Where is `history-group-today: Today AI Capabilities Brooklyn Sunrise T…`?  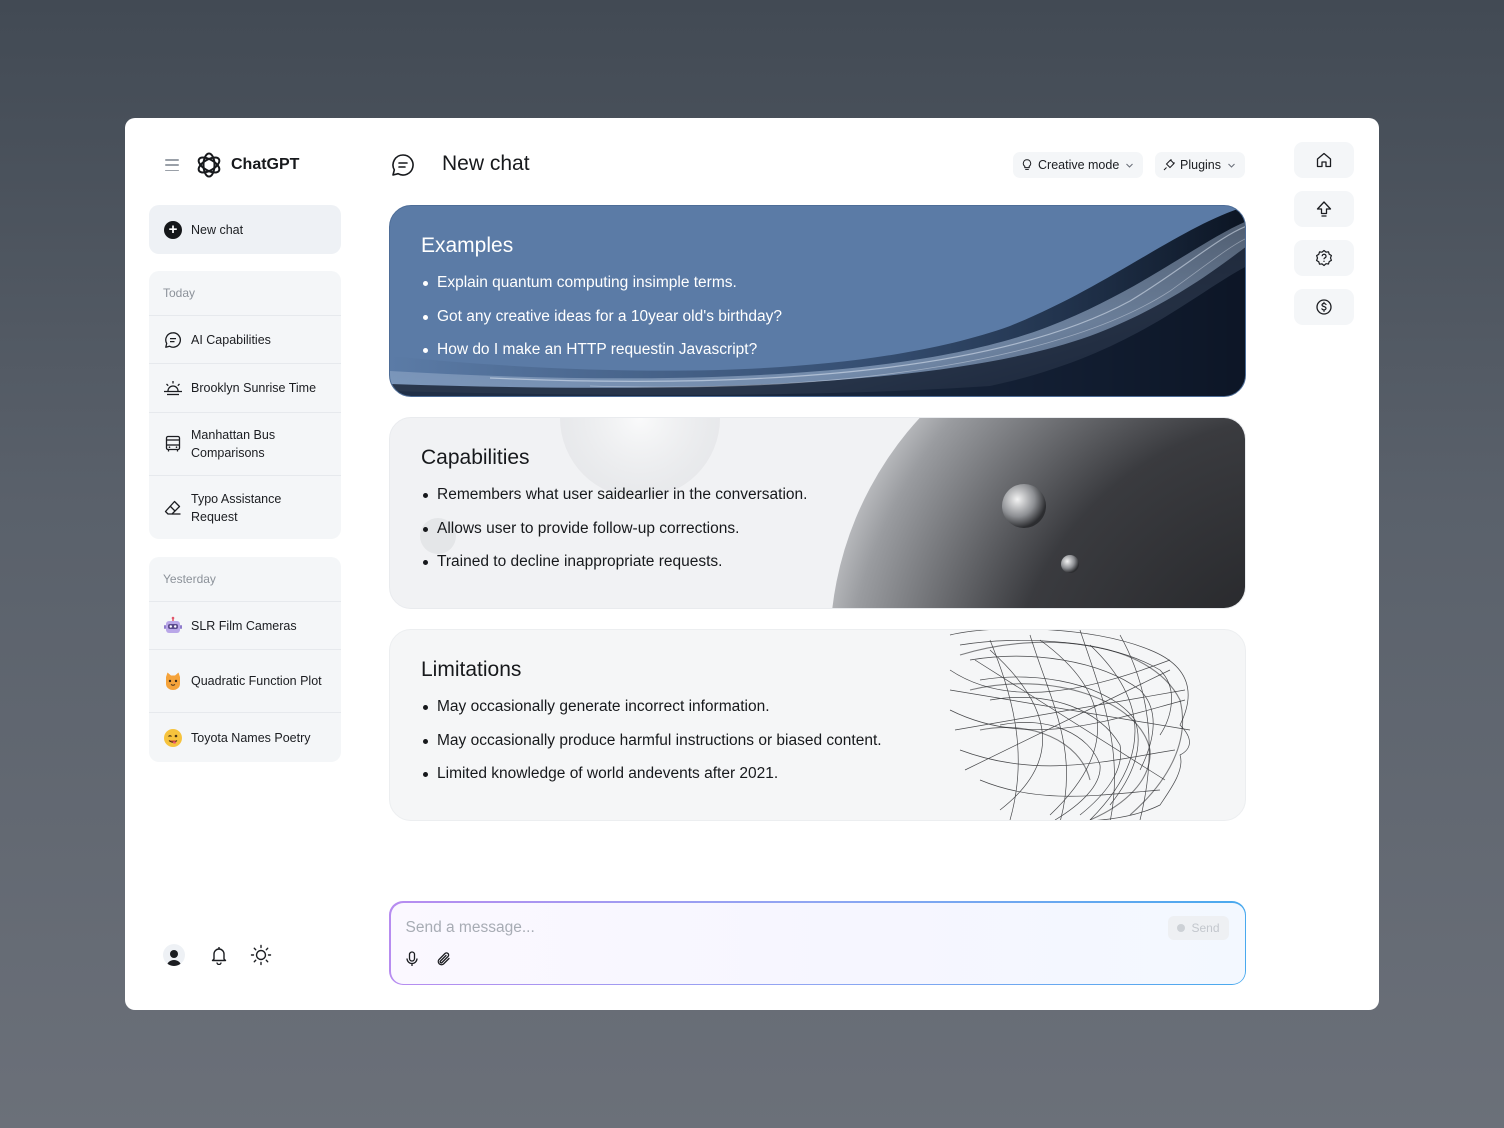
history-group-today: Today AI Capabilities Brooklyn Sunrise T… is located at coordinates (245, 405).